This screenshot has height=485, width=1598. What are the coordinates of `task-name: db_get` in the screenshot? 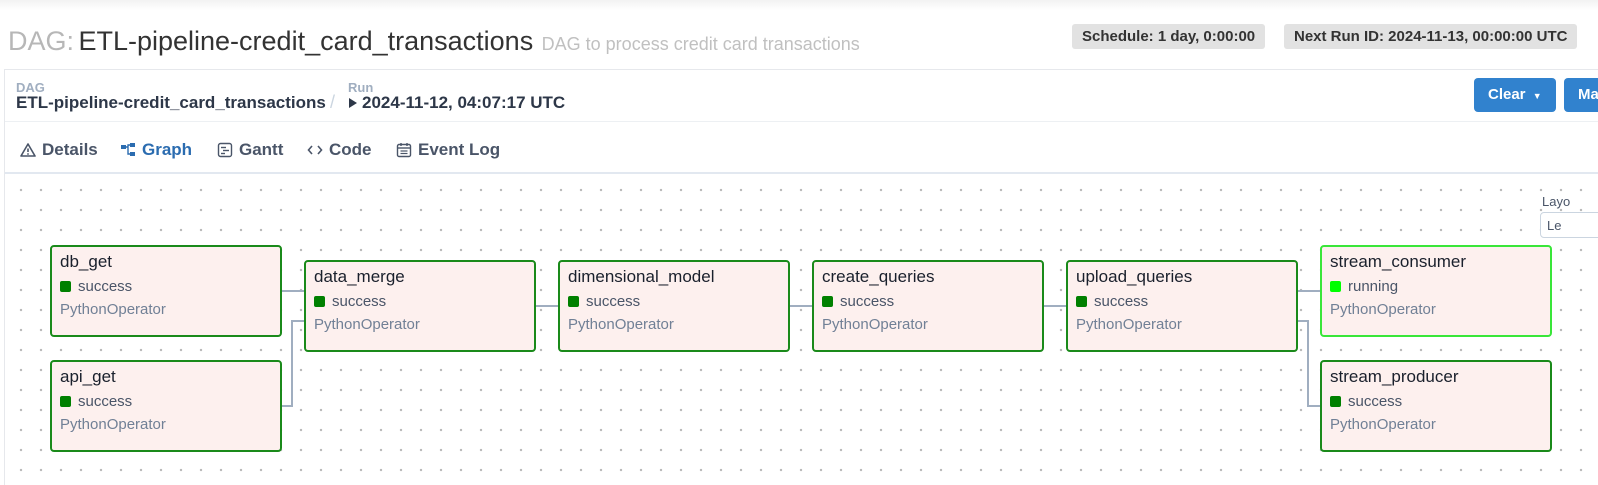 It's located at (86, 261).